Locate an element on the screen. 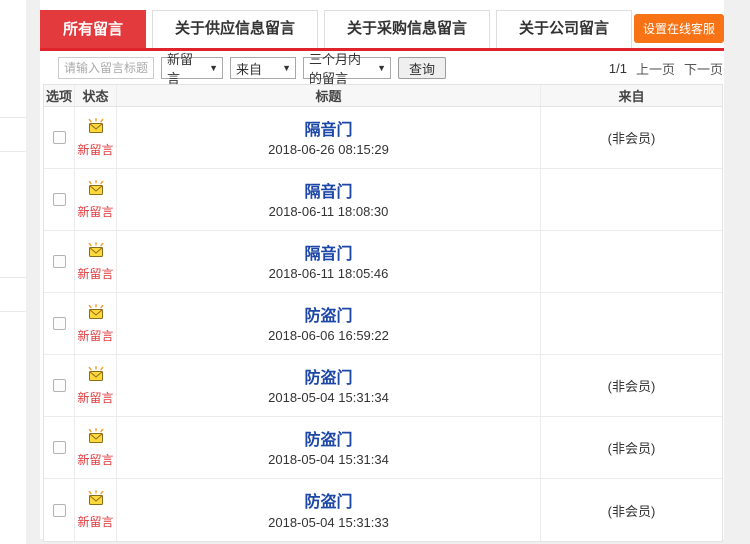  tab-company-messages: 关于公司留言 is located at coordinates (564, 29).